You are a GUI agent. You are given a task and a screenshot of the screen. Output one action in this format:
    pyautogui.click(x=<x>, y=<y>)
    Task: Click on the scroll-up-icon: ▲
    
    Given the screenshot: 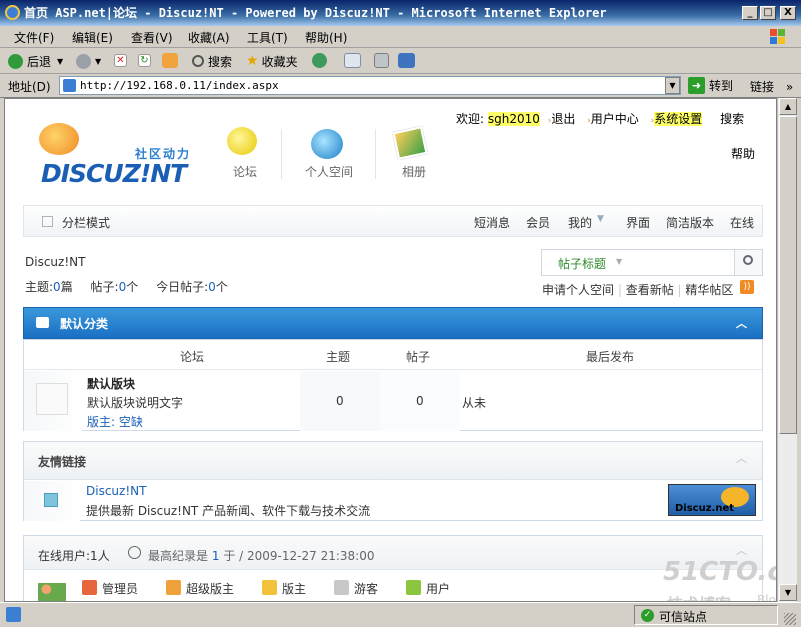 What is the action you would take?
    pyautogui.click(x=788, y=106)
    